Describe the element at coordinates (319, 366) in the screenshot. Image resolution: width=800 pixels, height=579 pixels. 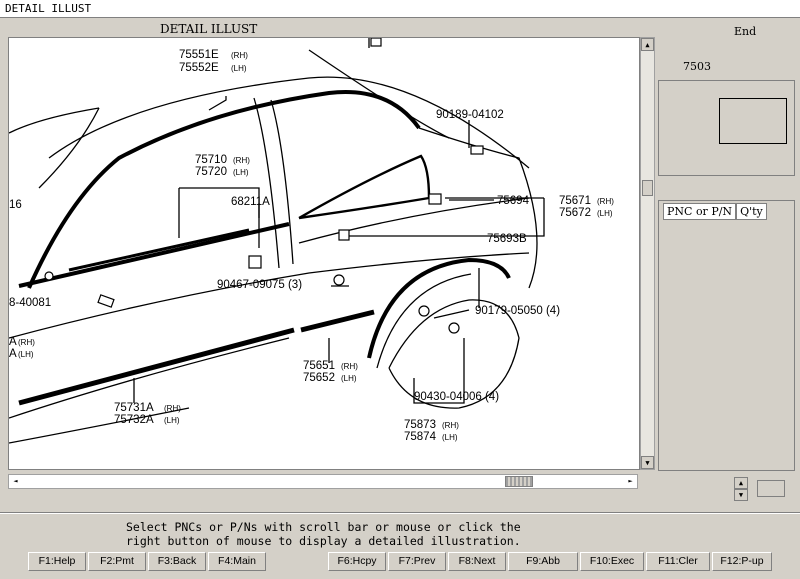
I see `callout-75651: 75651` at that location.